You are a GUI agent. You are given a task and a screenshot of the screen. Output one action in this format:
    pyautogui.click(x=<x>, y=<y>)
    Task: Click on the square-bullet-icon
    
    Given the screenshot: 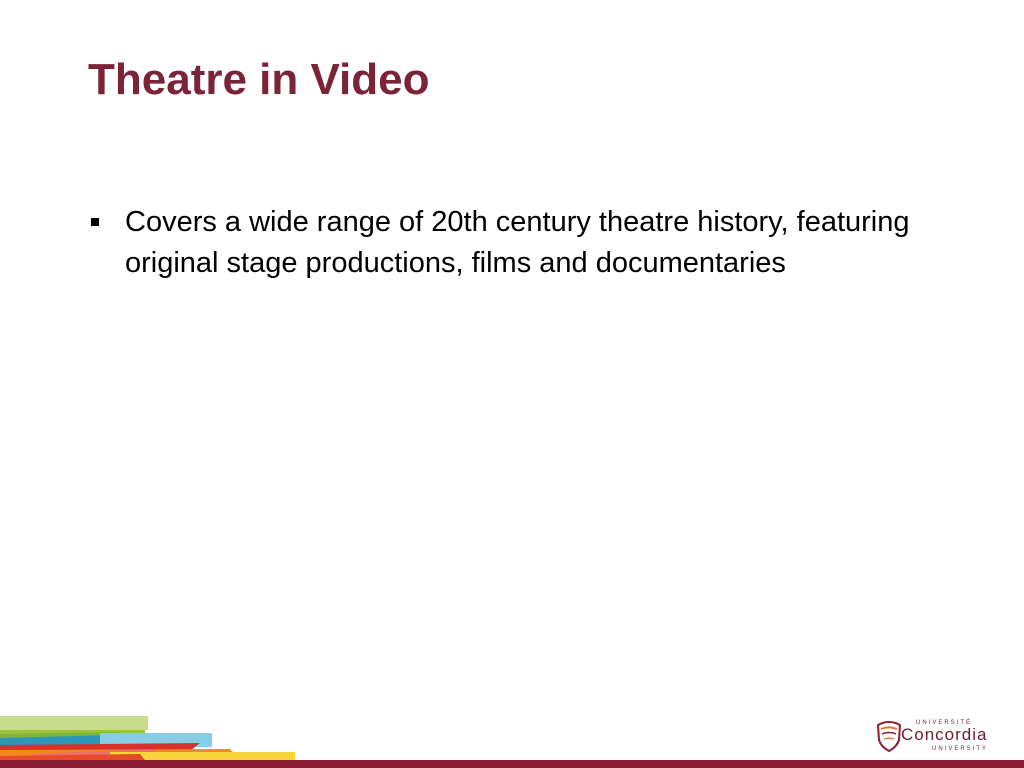 What is the action you would take?
    pyautogui.click(x=95, y=222)
    